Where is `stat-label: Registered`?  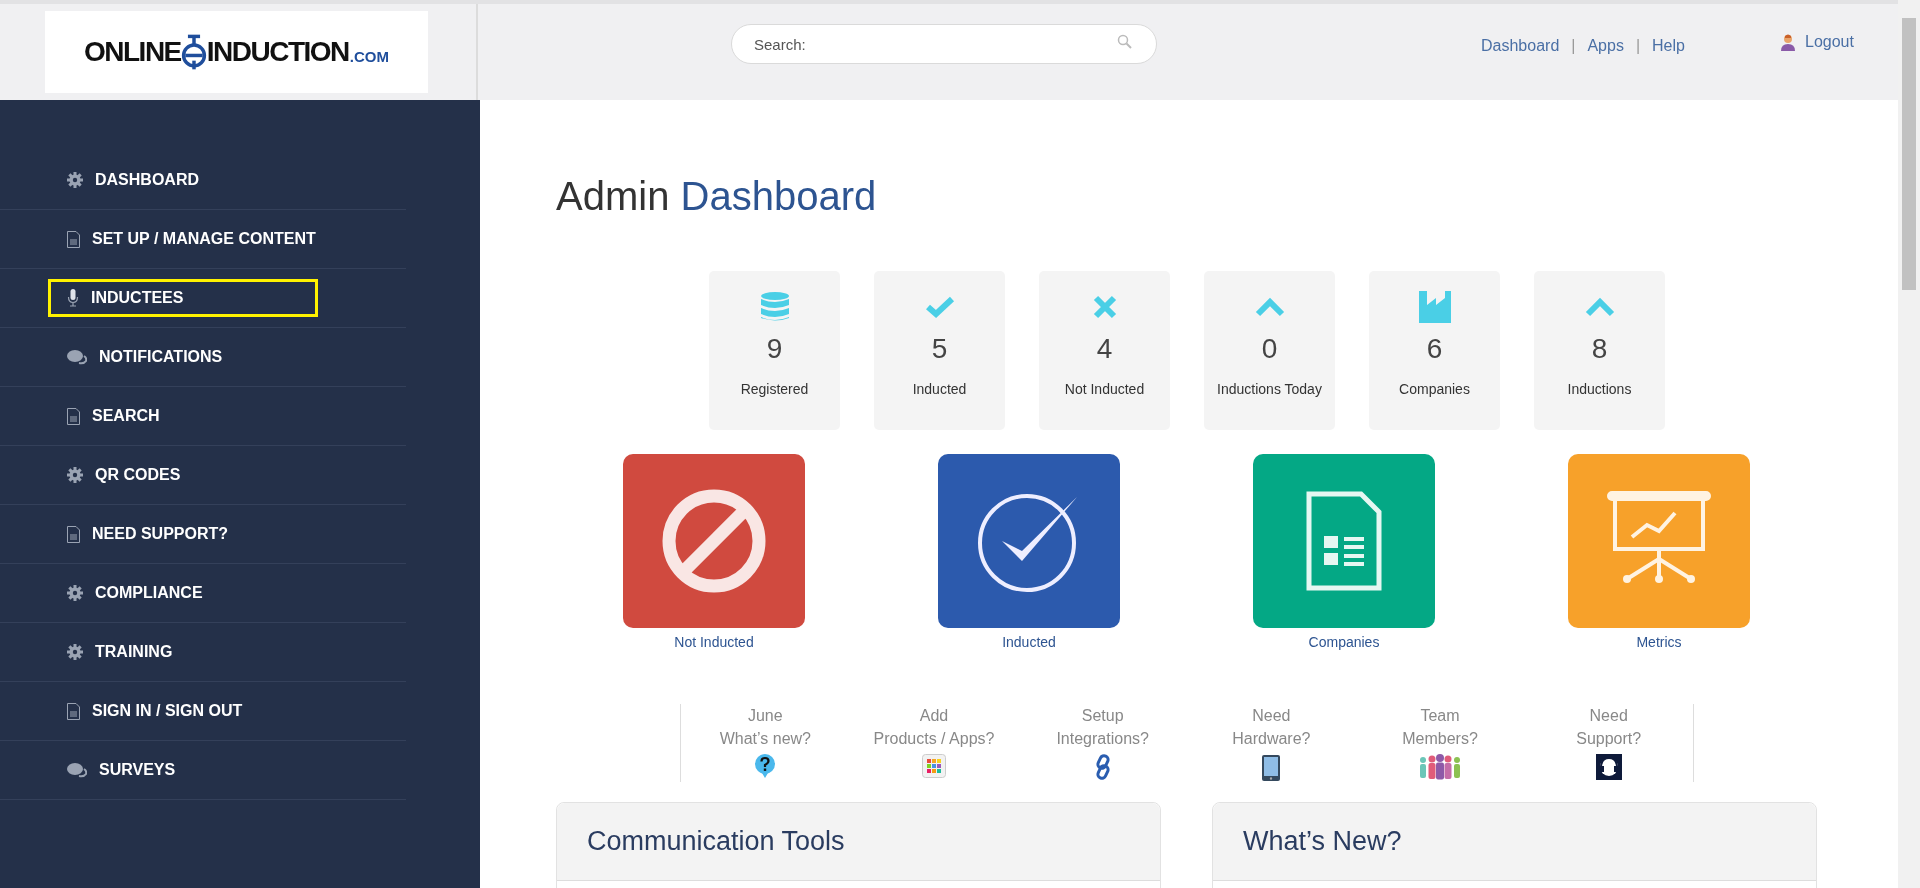
stat-label: Registered is located at coordinates (774, 389).